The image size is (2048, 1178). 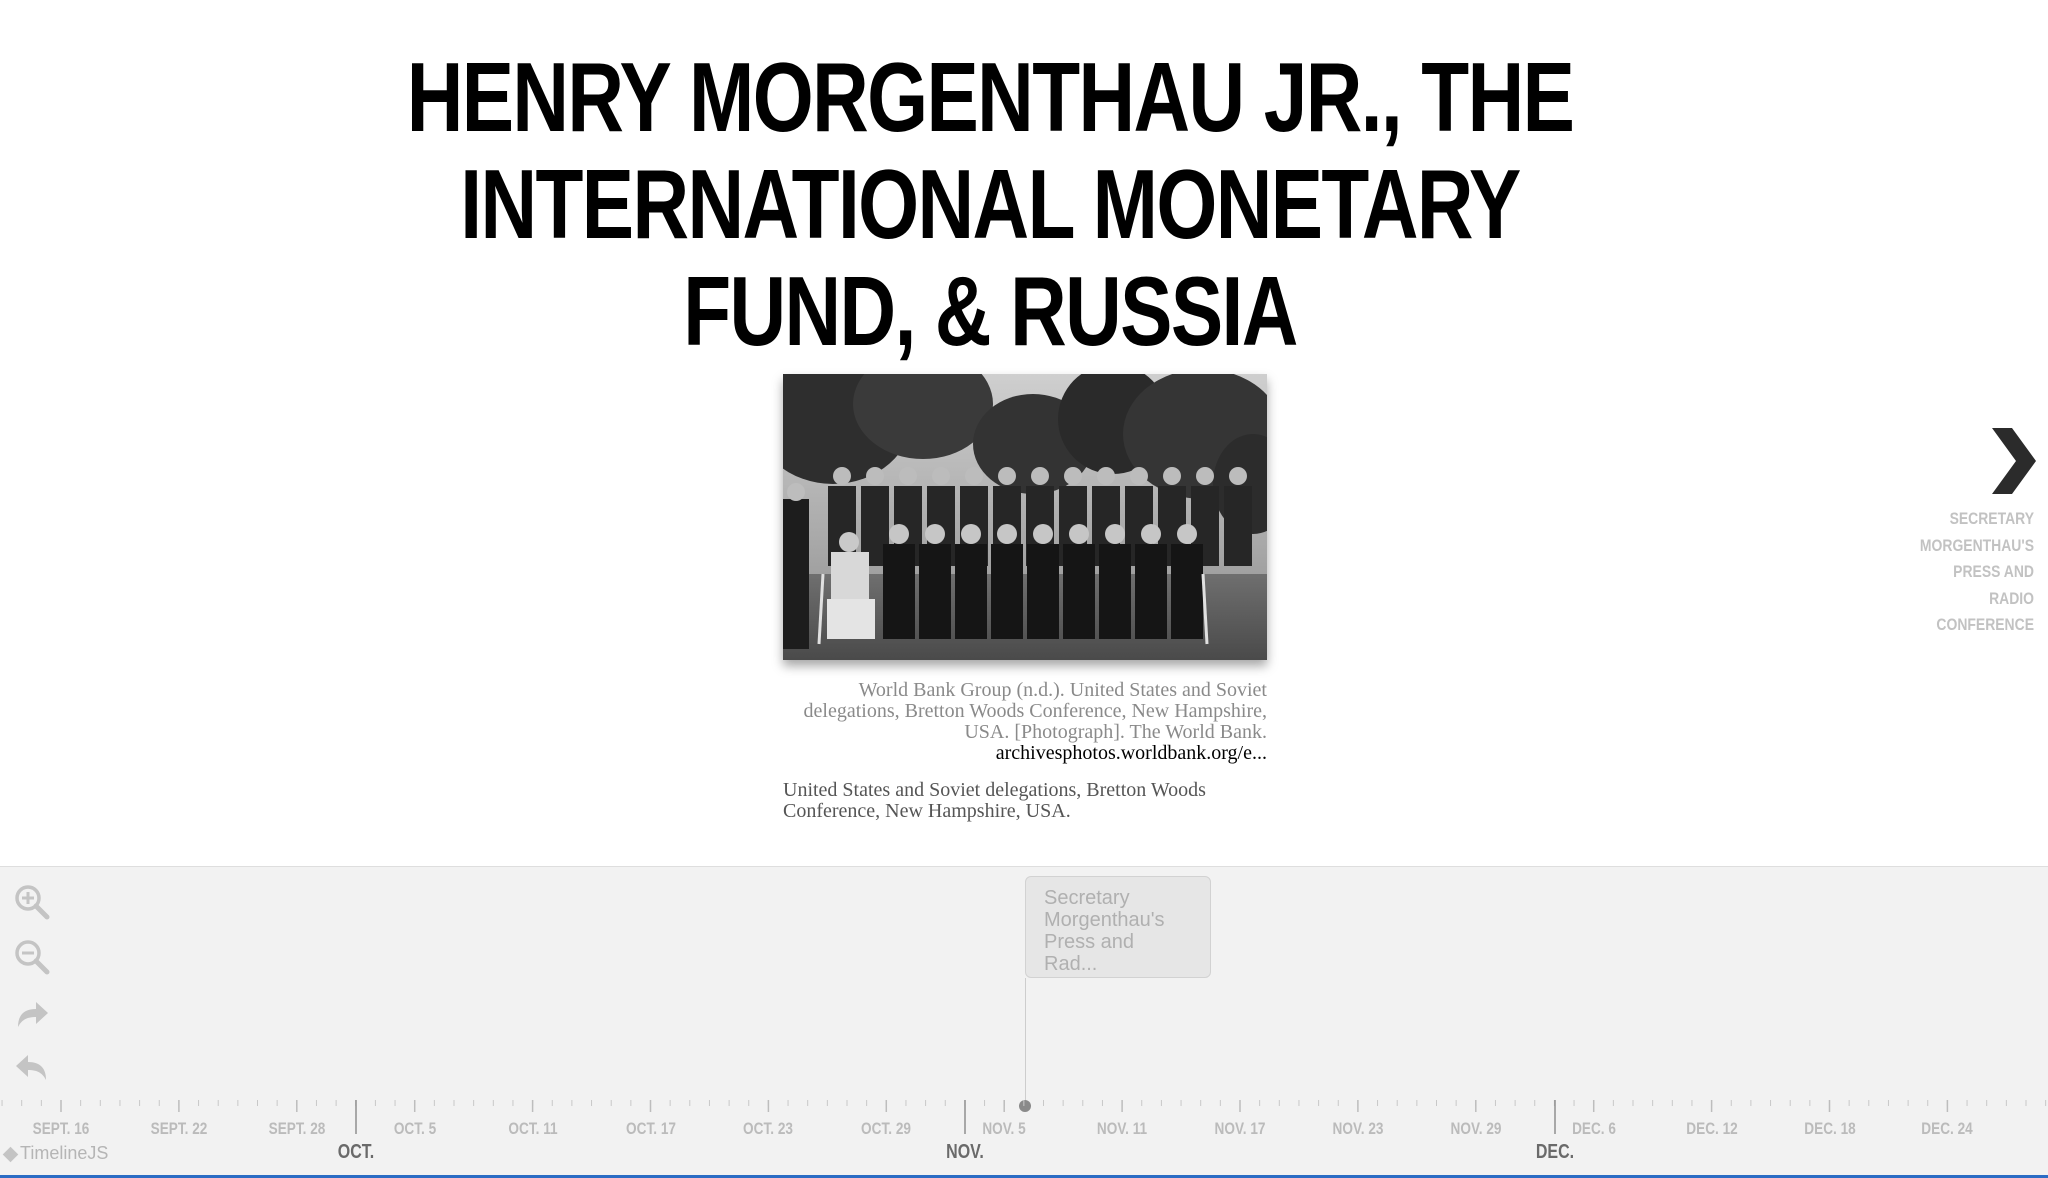 What do you see at coordinates (1947, 1128) in the screenshot?
I see `timeline-week-label: DEC. 24` at bounding box center [1947, 1128].